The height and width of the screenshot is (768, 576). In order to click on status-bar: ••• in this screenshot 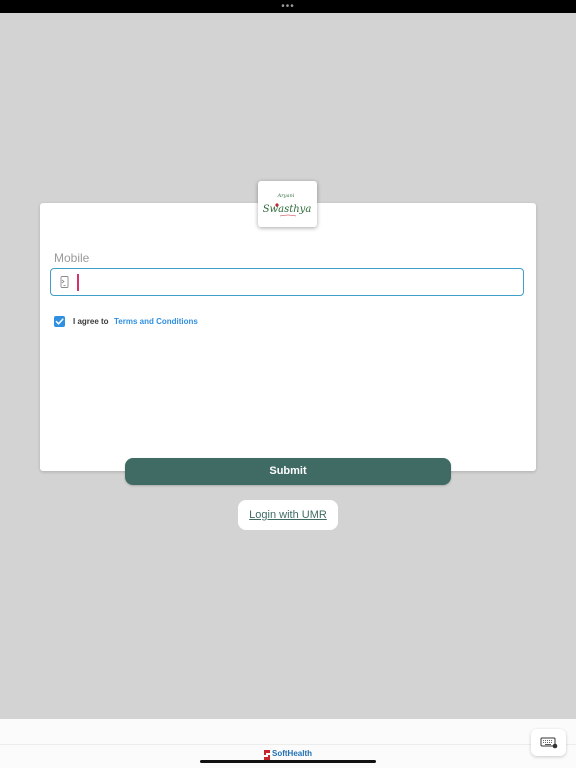, I will do `click(288, 6)`.